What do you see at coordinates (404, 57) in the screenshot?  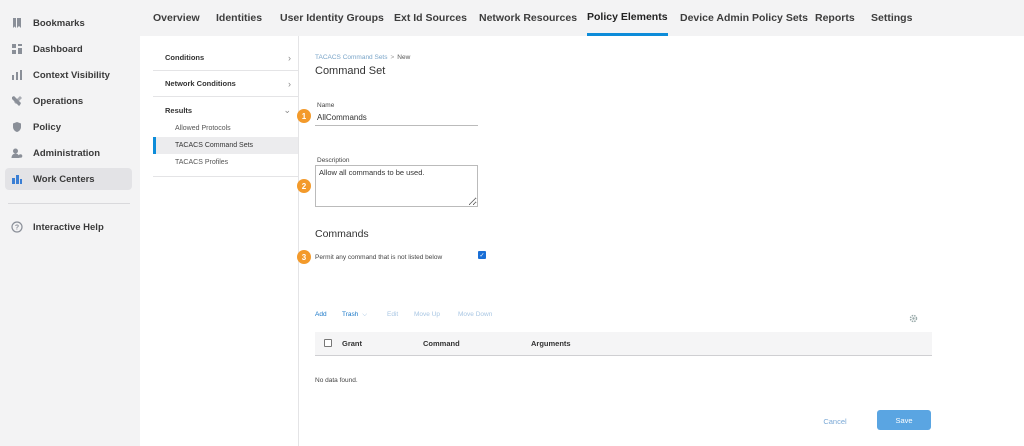 I see `breadcrumb-current: New` at bounding box center [404, 57].